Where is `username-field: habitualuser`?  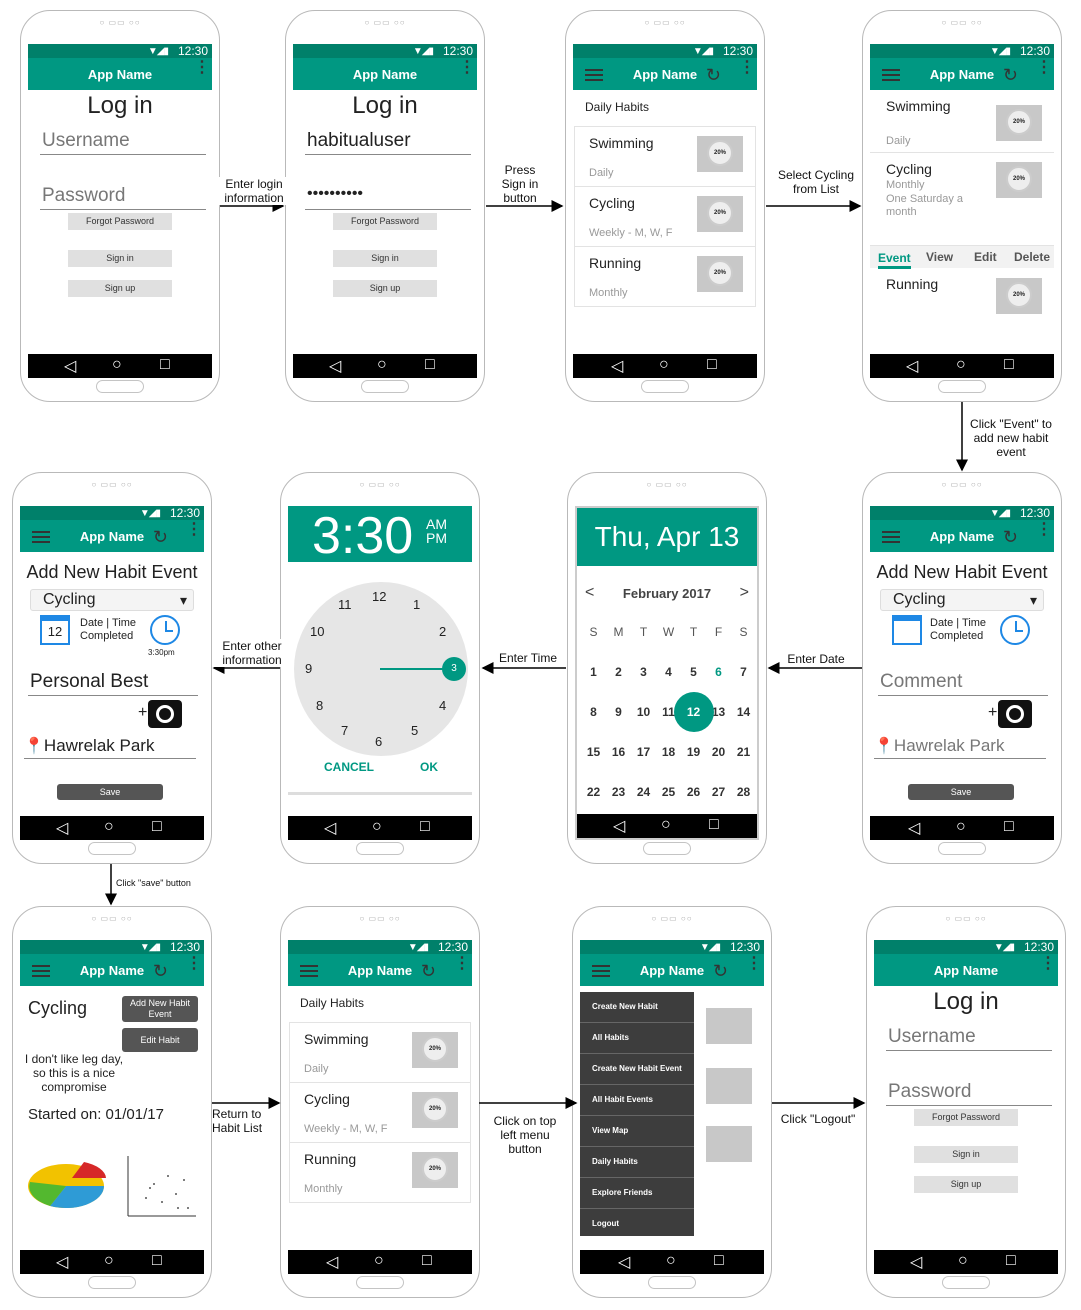
username-field: habitualuser is located at coordinates (388, 142).